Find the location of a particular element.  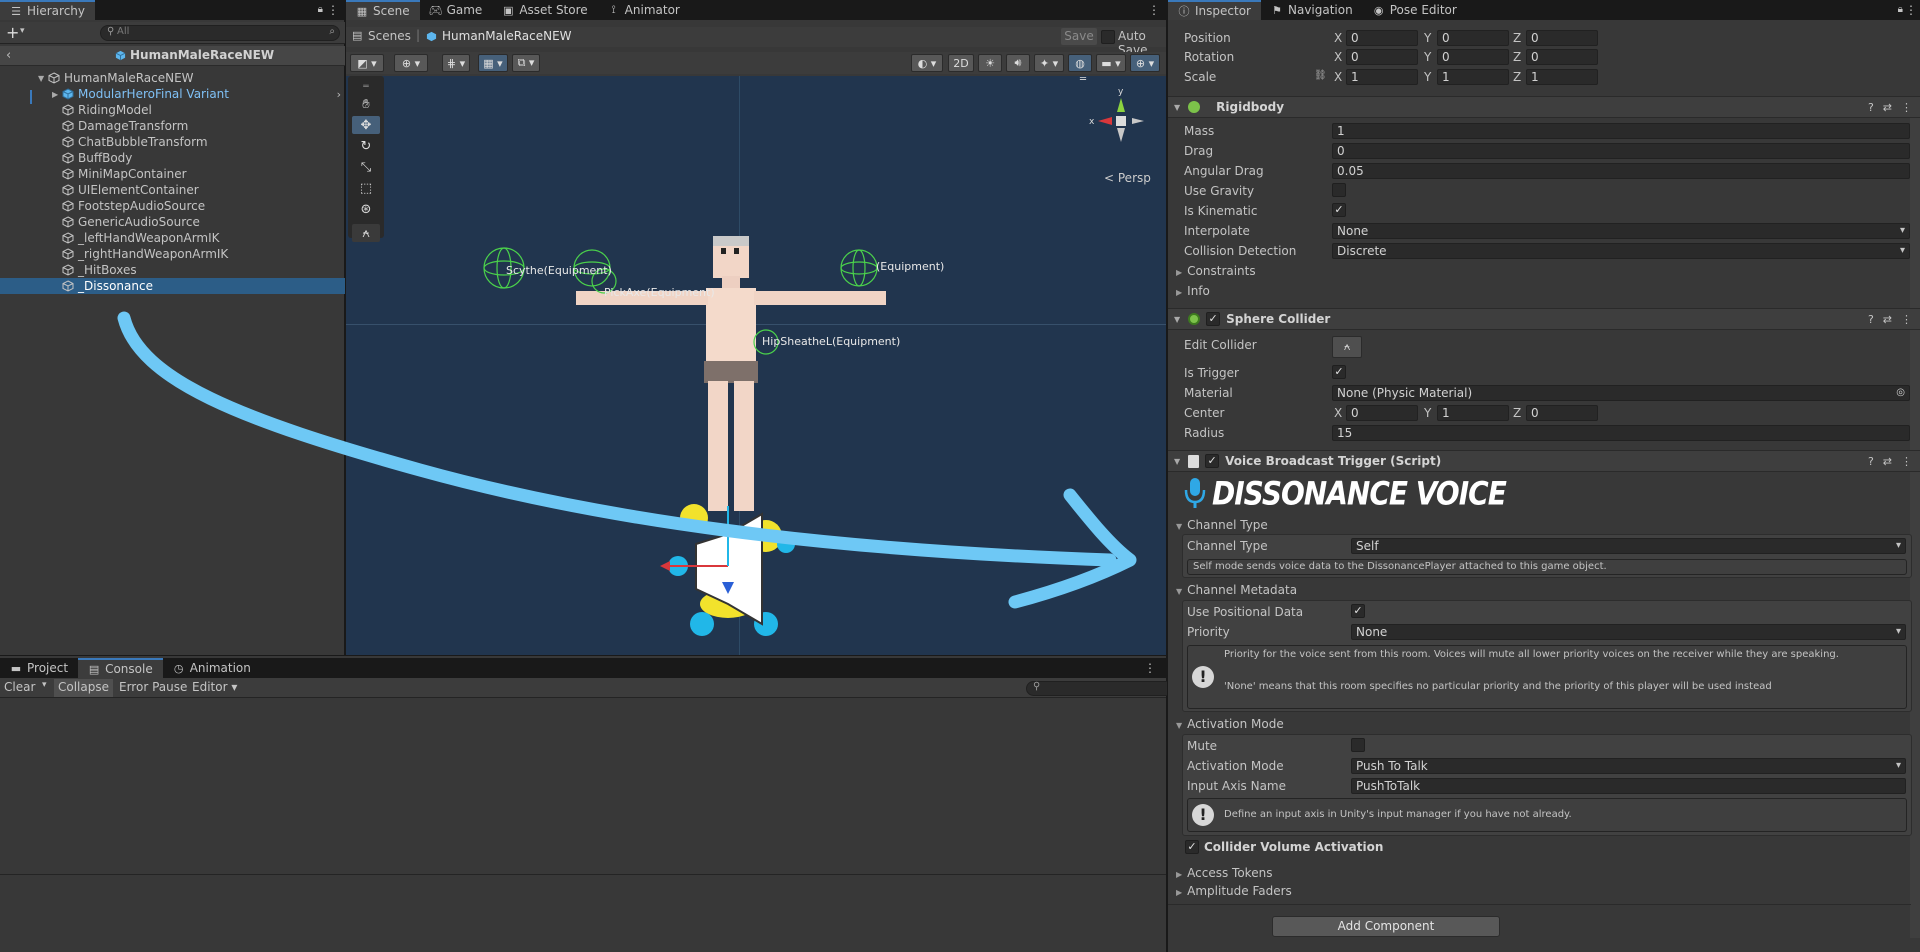

rotation-x-field: 0 is located at coordinates (1382, 57).